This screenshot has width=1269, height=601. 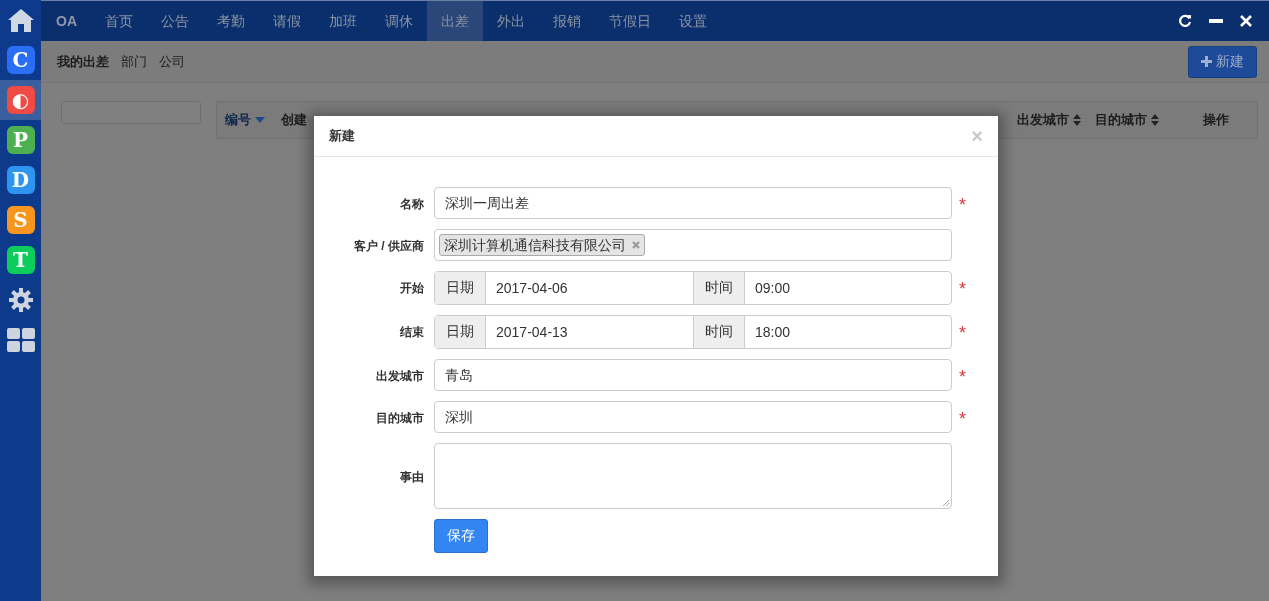 What do you see at coordinates (1127, 120) in the screenshot?
I see `column-header: 目的城市` at bounding box center [1127, 120].